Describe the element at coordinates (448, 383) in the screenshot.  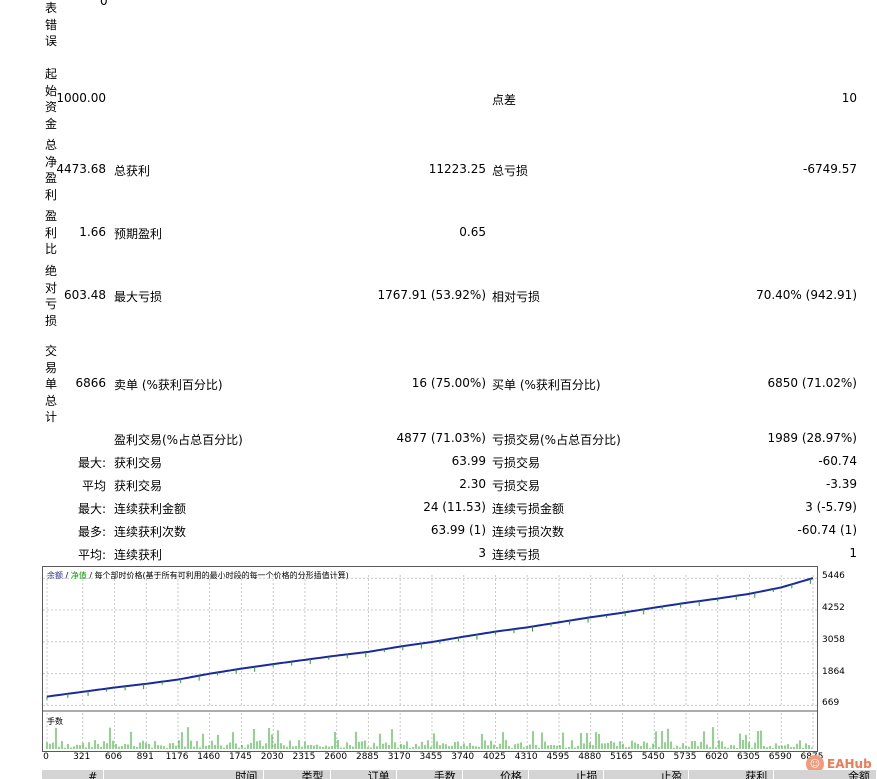
I see `value-short-positions: 16 (75.00%)` at that location.